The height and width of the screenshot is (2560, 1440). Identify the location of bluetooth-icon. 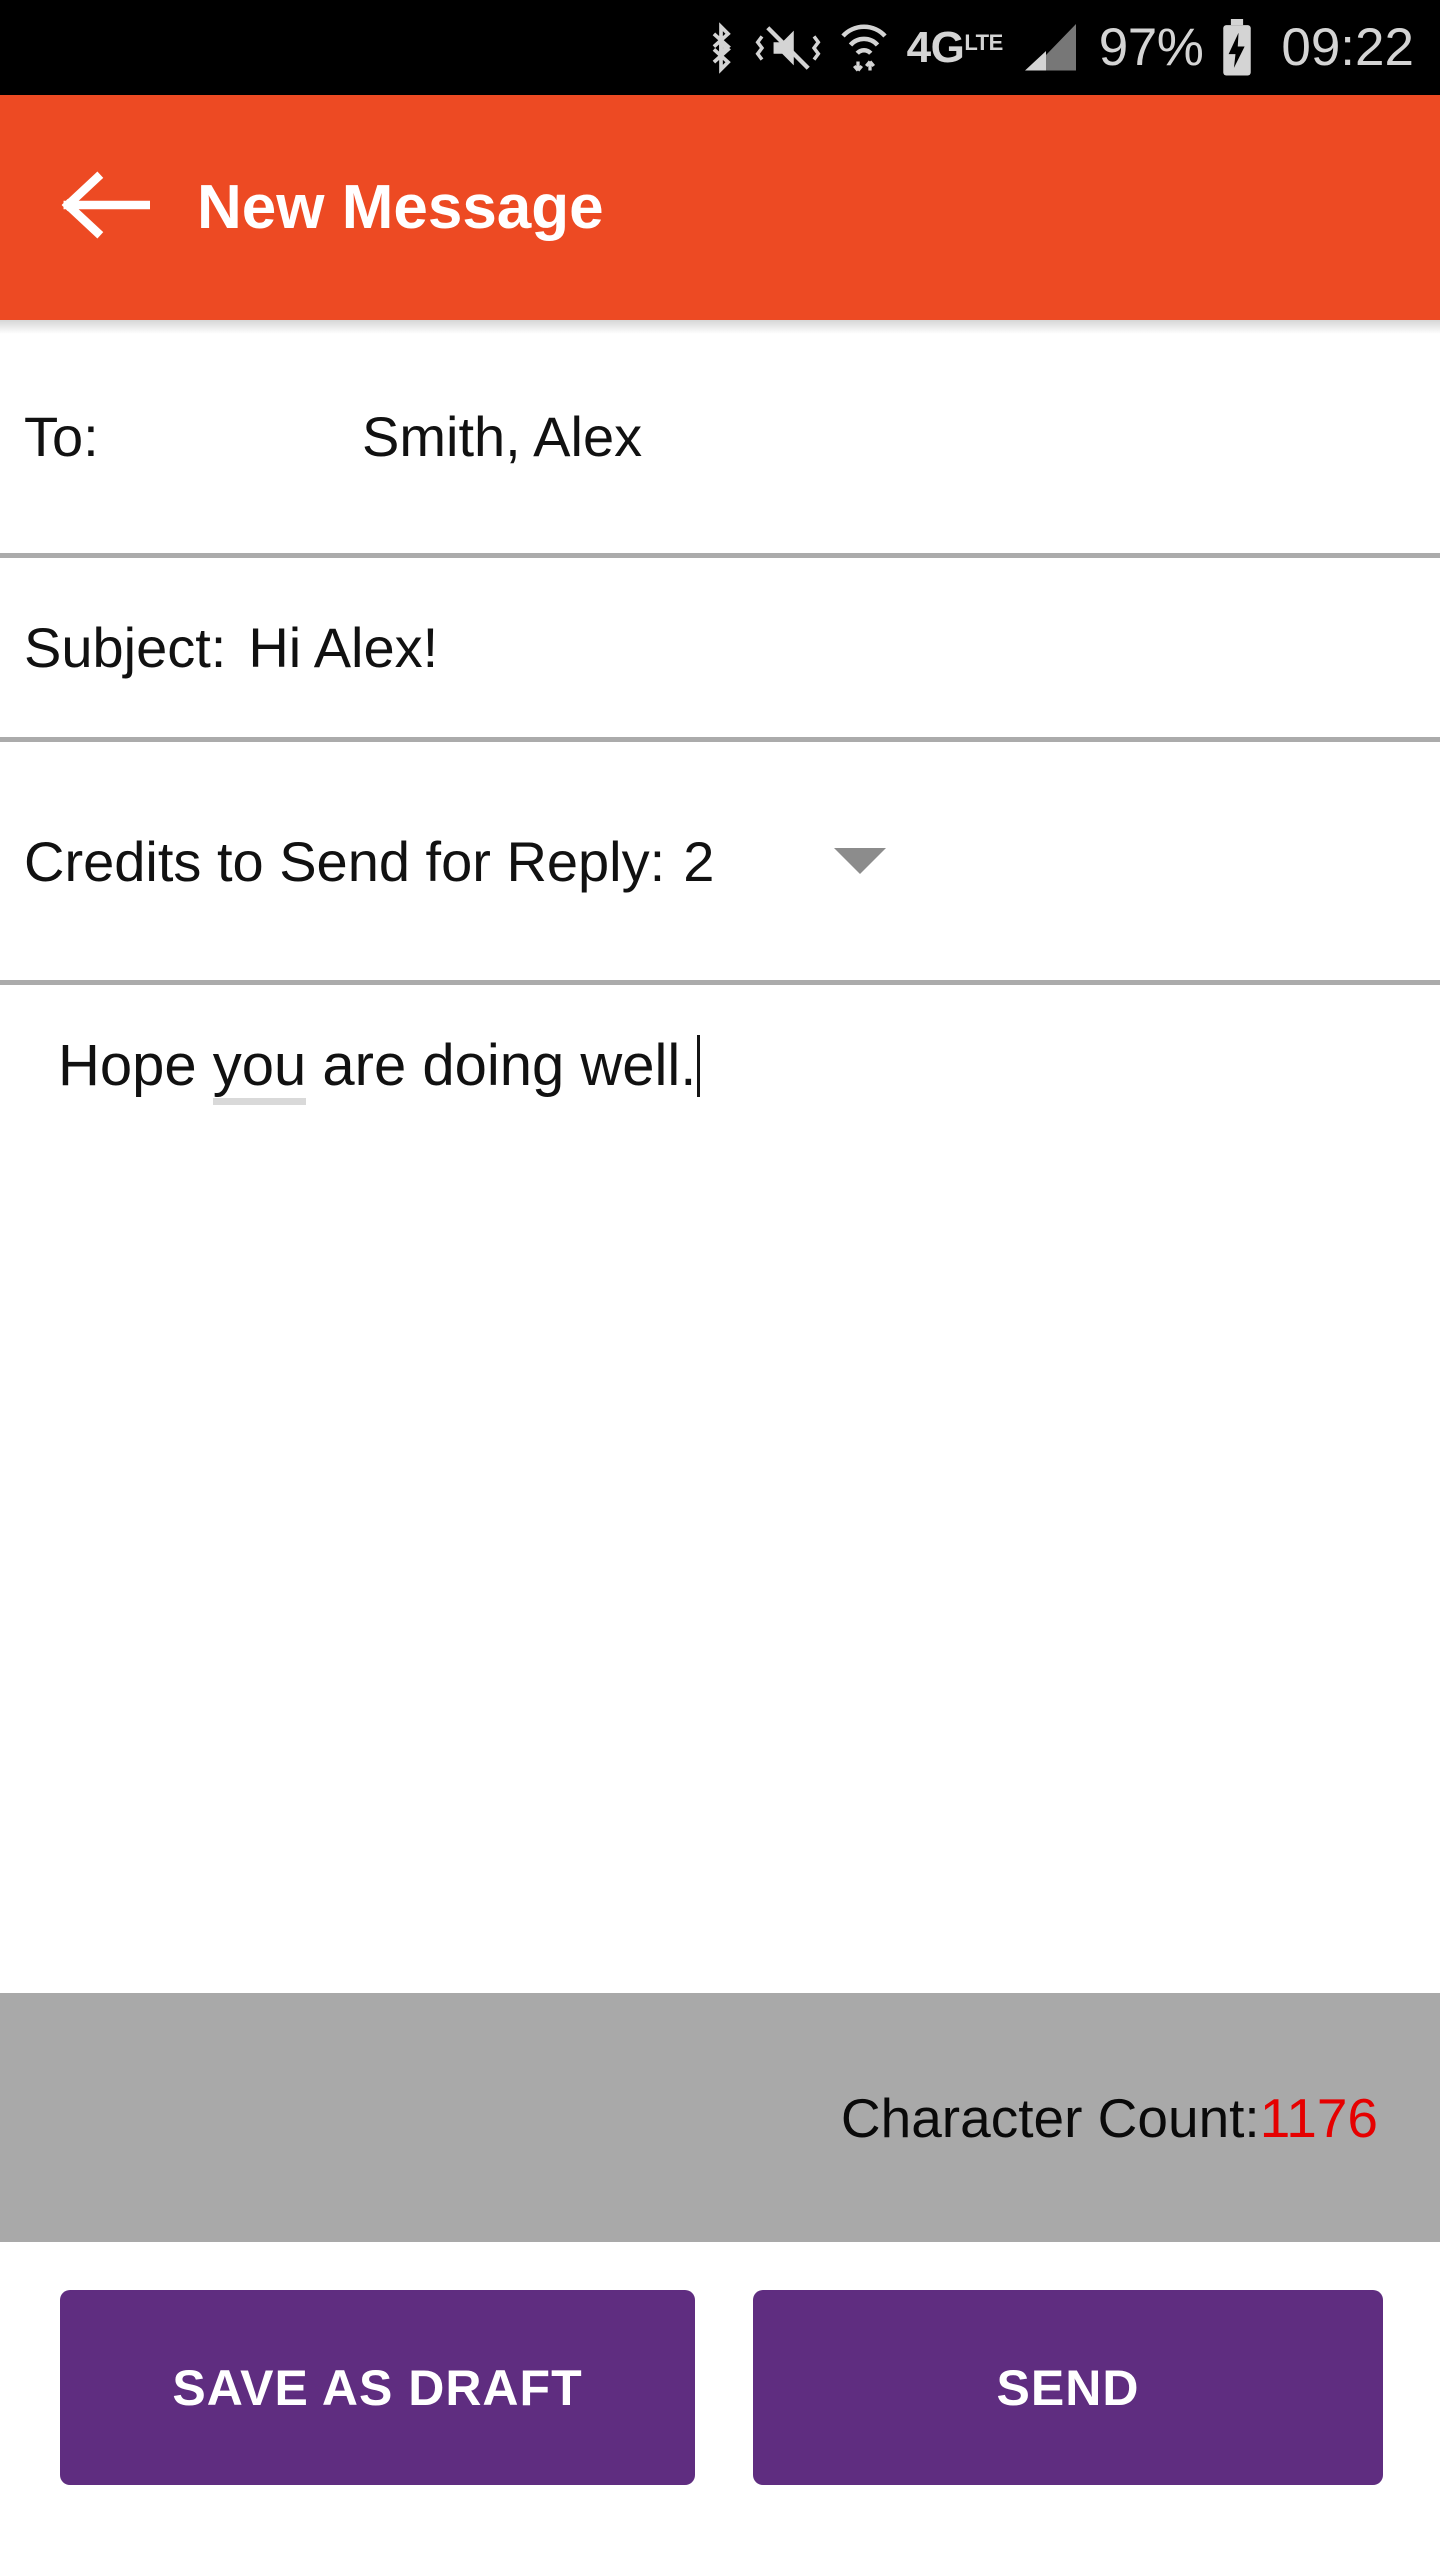
(721, 47).